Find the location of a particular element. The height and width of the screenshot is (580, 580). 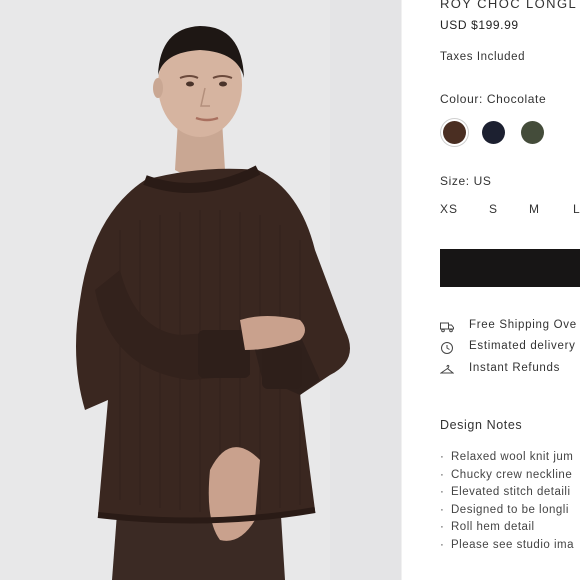

size-option-xs: XS is located at coordinates (449, 209).